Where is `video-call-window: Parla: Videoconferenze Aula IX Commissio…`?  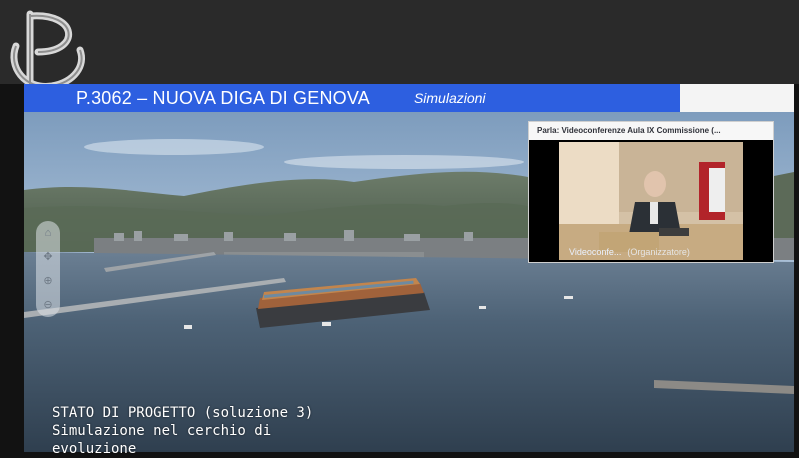
video-call-window: Parla: Videoconferenze Aula IX Commissio… is located at coordinates (651, 192).